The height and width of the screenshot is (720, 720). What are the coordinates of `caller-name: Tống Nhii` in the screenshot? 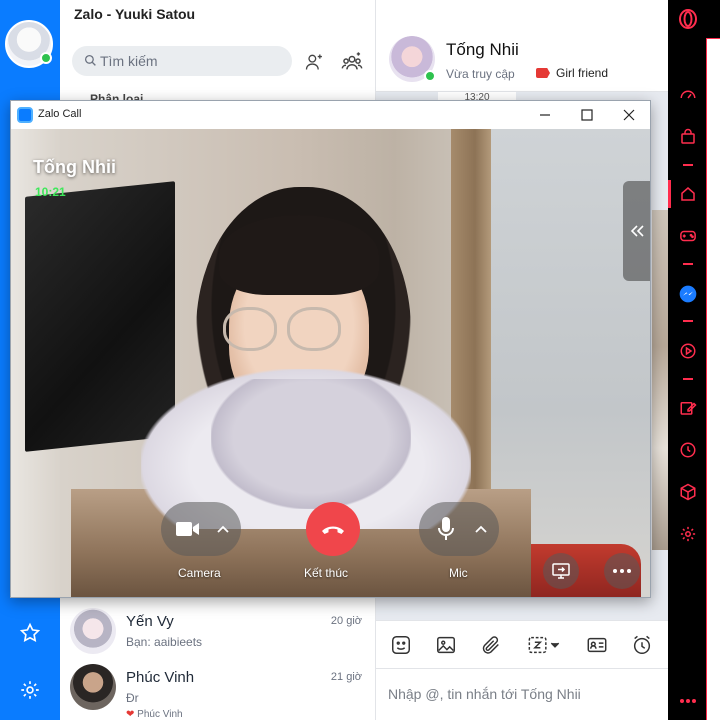 It's located at (74, 167).